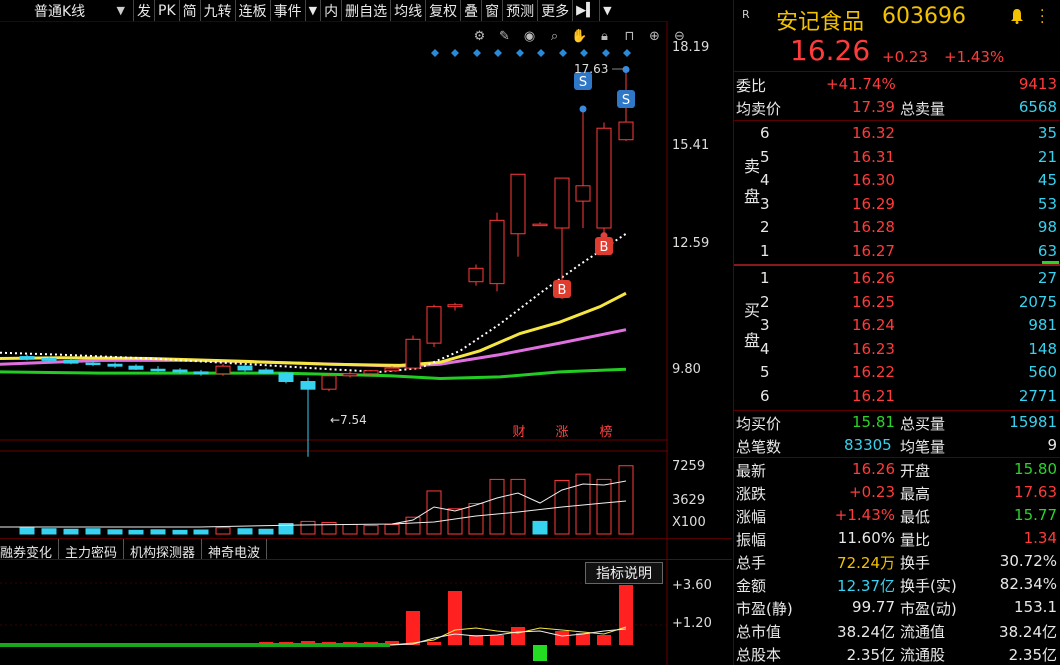 This screenshot has width=1060, height=665. Describe the element at coordinates (1033, 422) in the screenshot. I see `bid-total-value: 15981` at that location.